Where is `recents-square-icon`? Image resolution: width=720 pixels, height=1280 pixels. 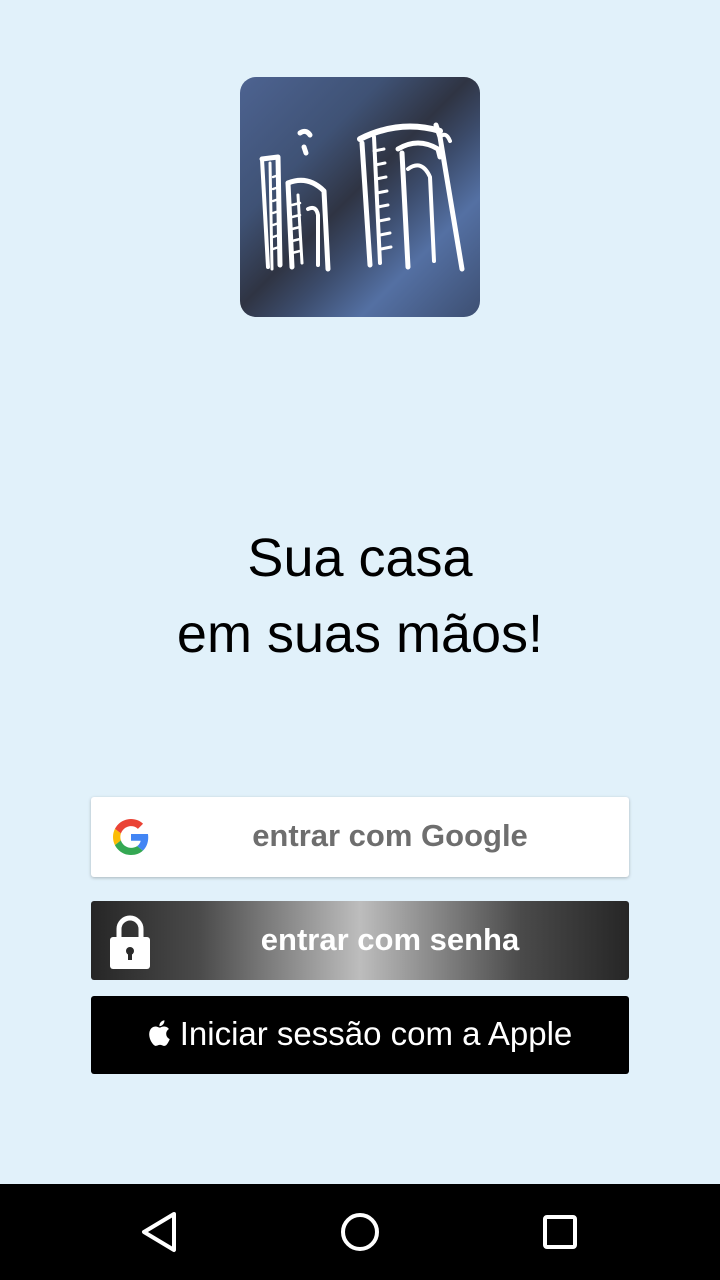 recents-square-icon is located at coordinates (560, 1232).